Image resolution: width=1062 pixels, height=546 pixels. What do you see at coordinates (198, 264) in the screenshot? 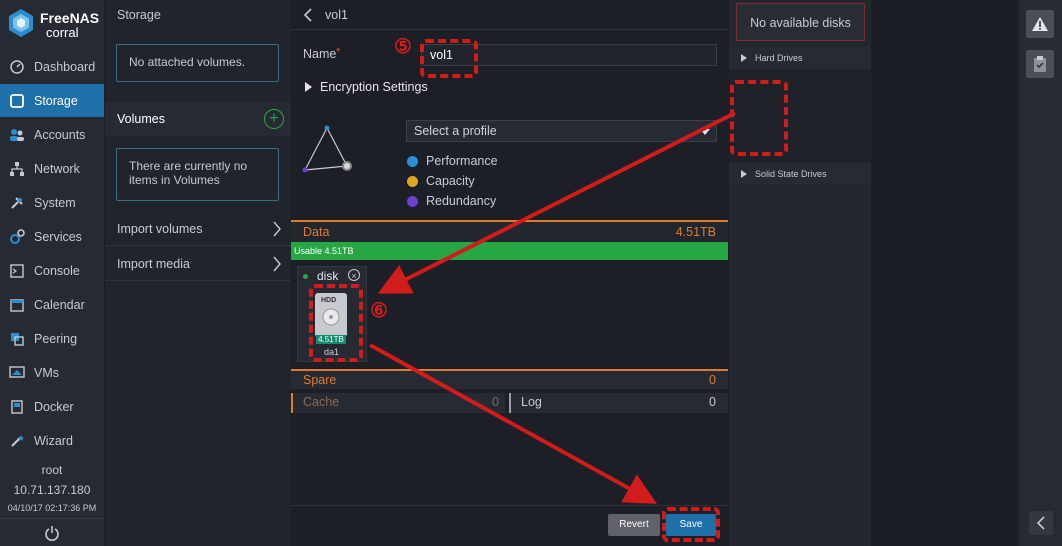
I see `import-media-item: Import media` at bounding box center [198, 264].